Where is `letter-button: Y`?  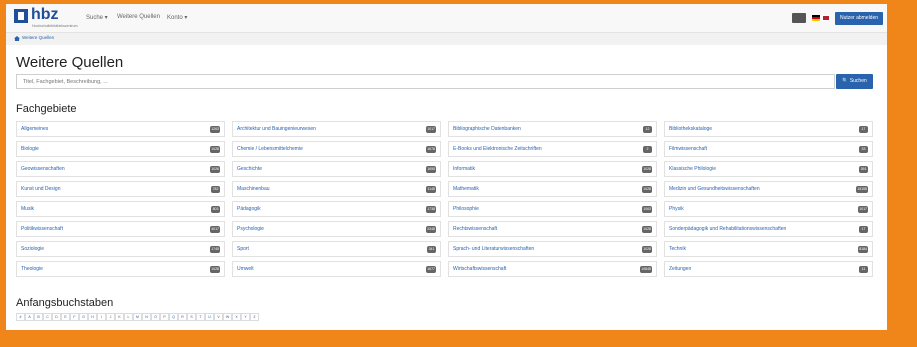
letter-button: Y is located at coordinates (245, 317).